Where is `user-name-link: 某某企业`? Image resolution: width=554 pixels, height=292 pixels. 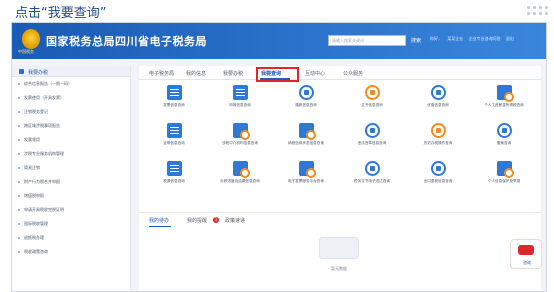
user-name-link: 某某企业 is located at coordinates (455, 38).